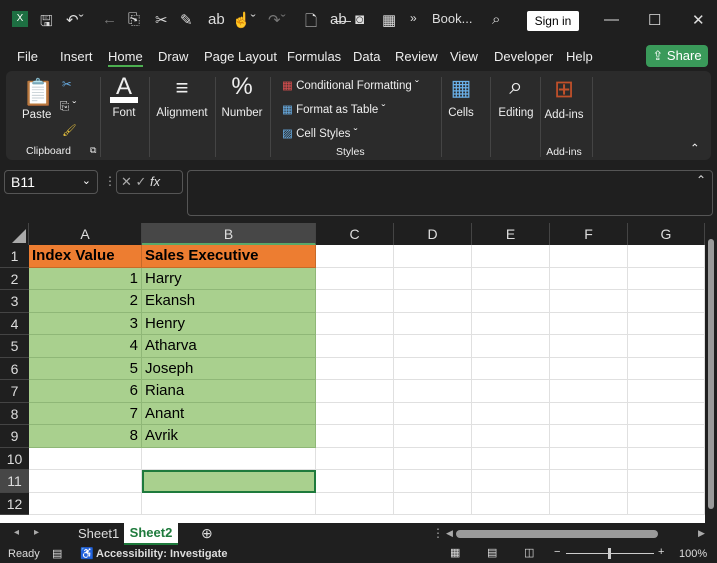 The height and width of the screenshot is (563, 717). Describe the element at coordinates (151, 534) in the screenshot. I see `sheet-tab-sheet2: Sheet2` at that location.